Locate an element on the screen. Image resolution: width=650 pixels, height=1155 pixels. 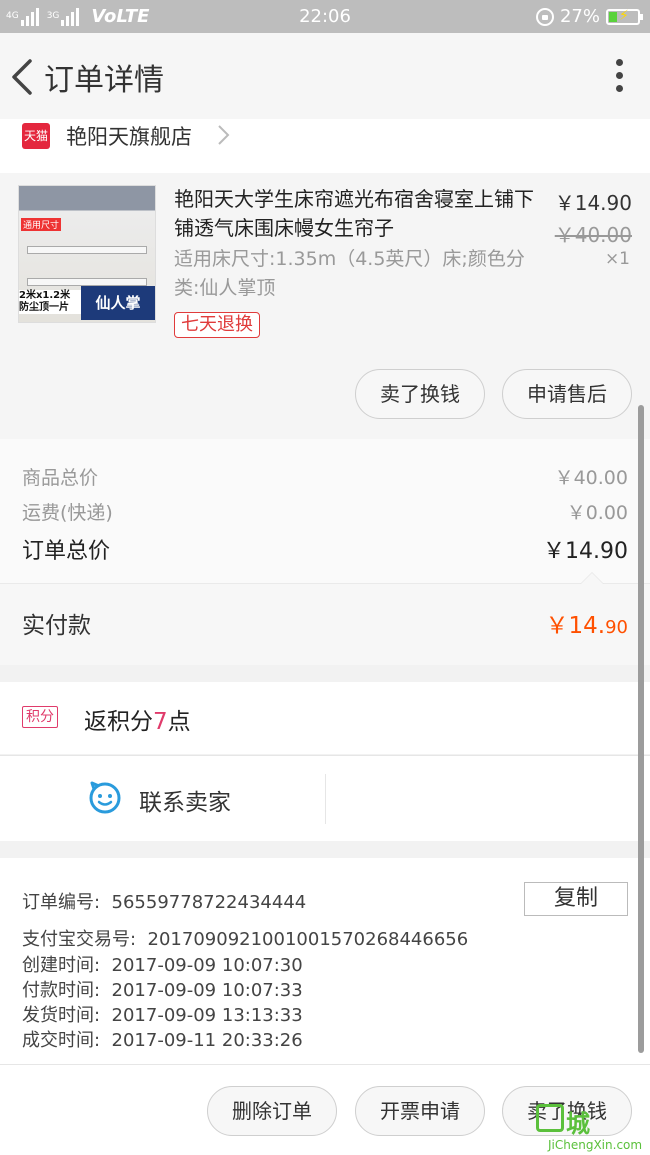
contact-bar: 联系卖家 is located at coordinates (325, 798).